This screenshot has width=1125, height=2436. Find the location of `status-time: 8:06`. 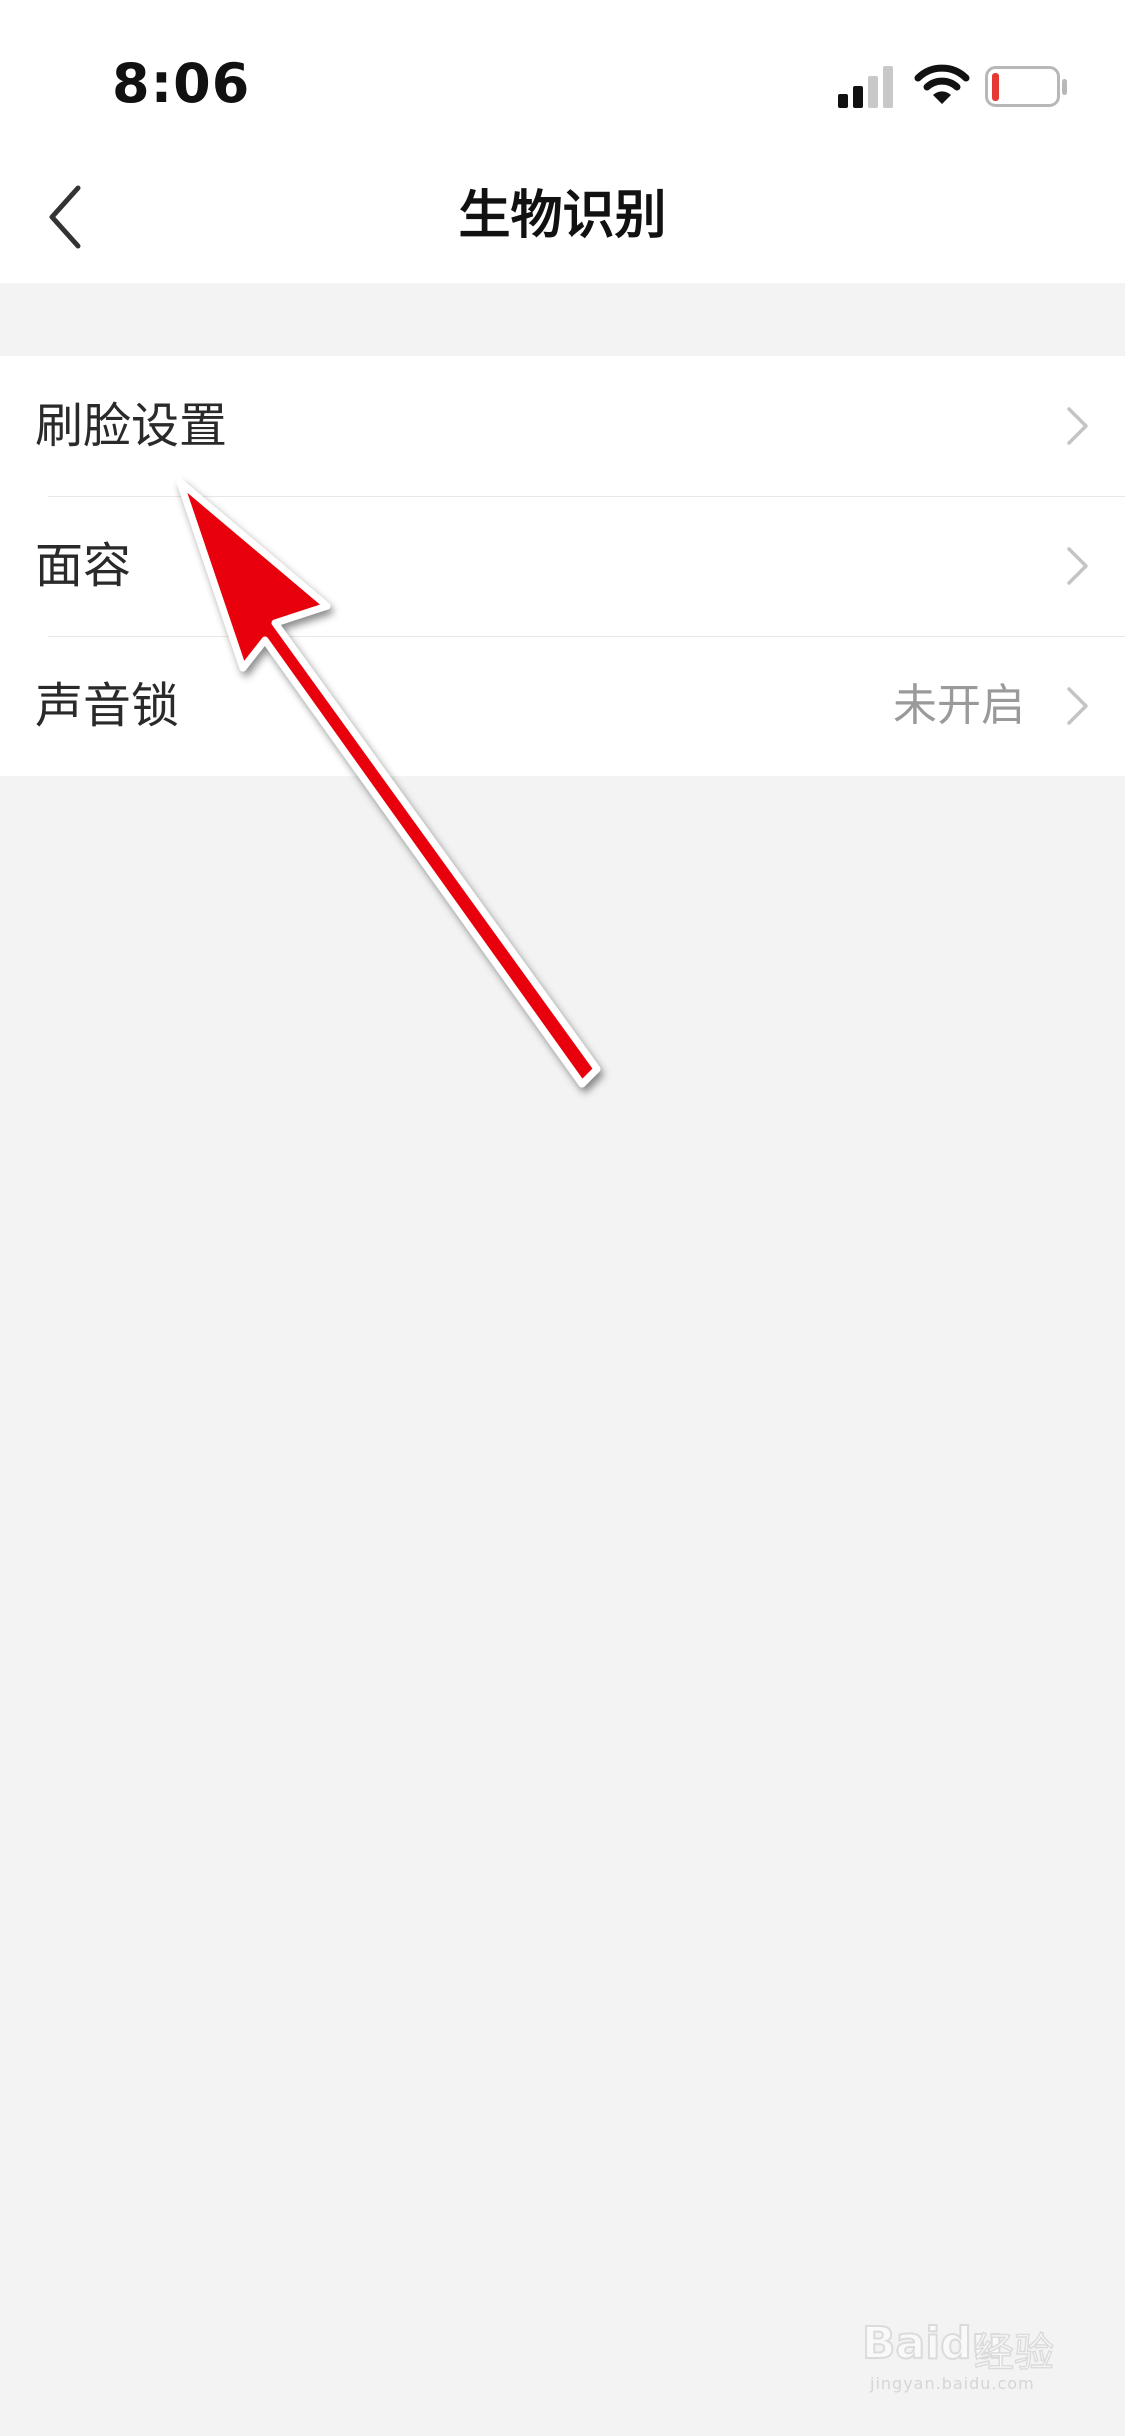

status-time: 8:06 is located at coordinates (181, 83).